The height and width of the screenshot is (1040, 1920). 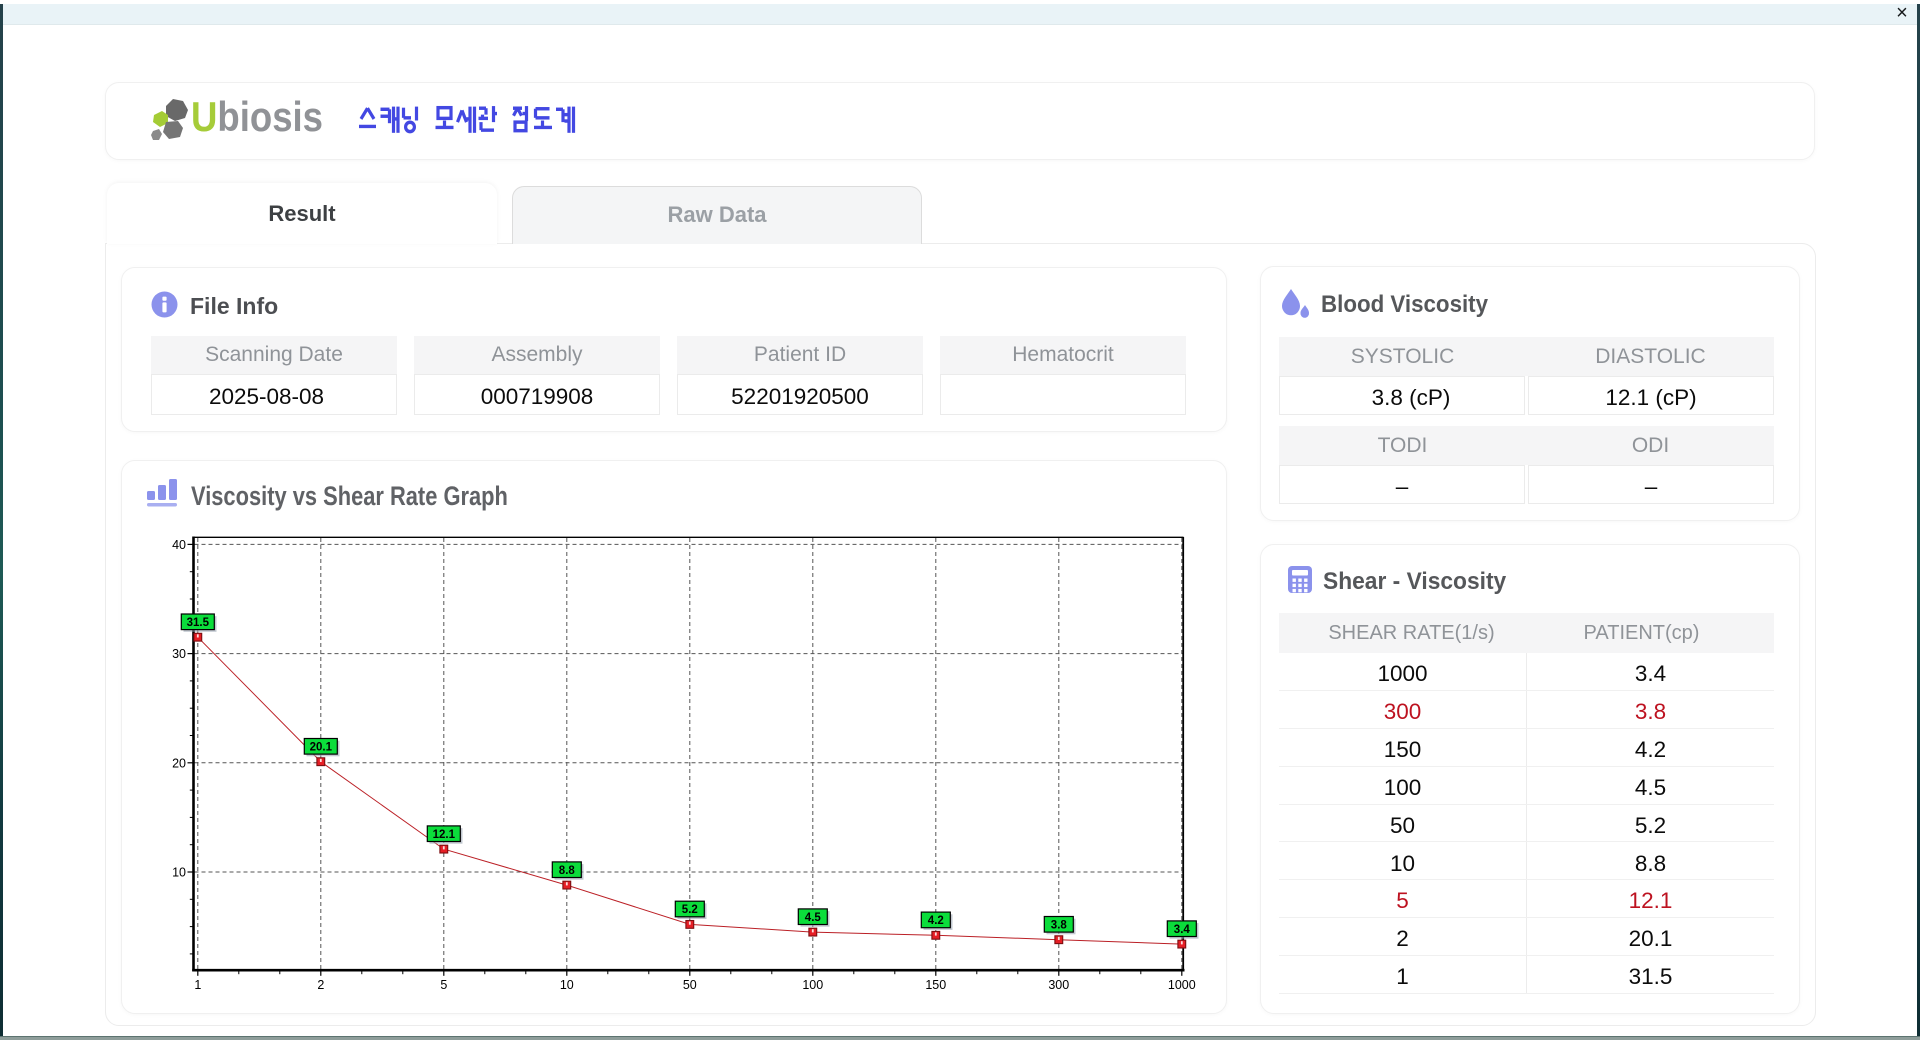 What do you see at coordinates (813, 918) in the screenshot?
I see `svg-text: 4.5` at bounding box center [813, 918].